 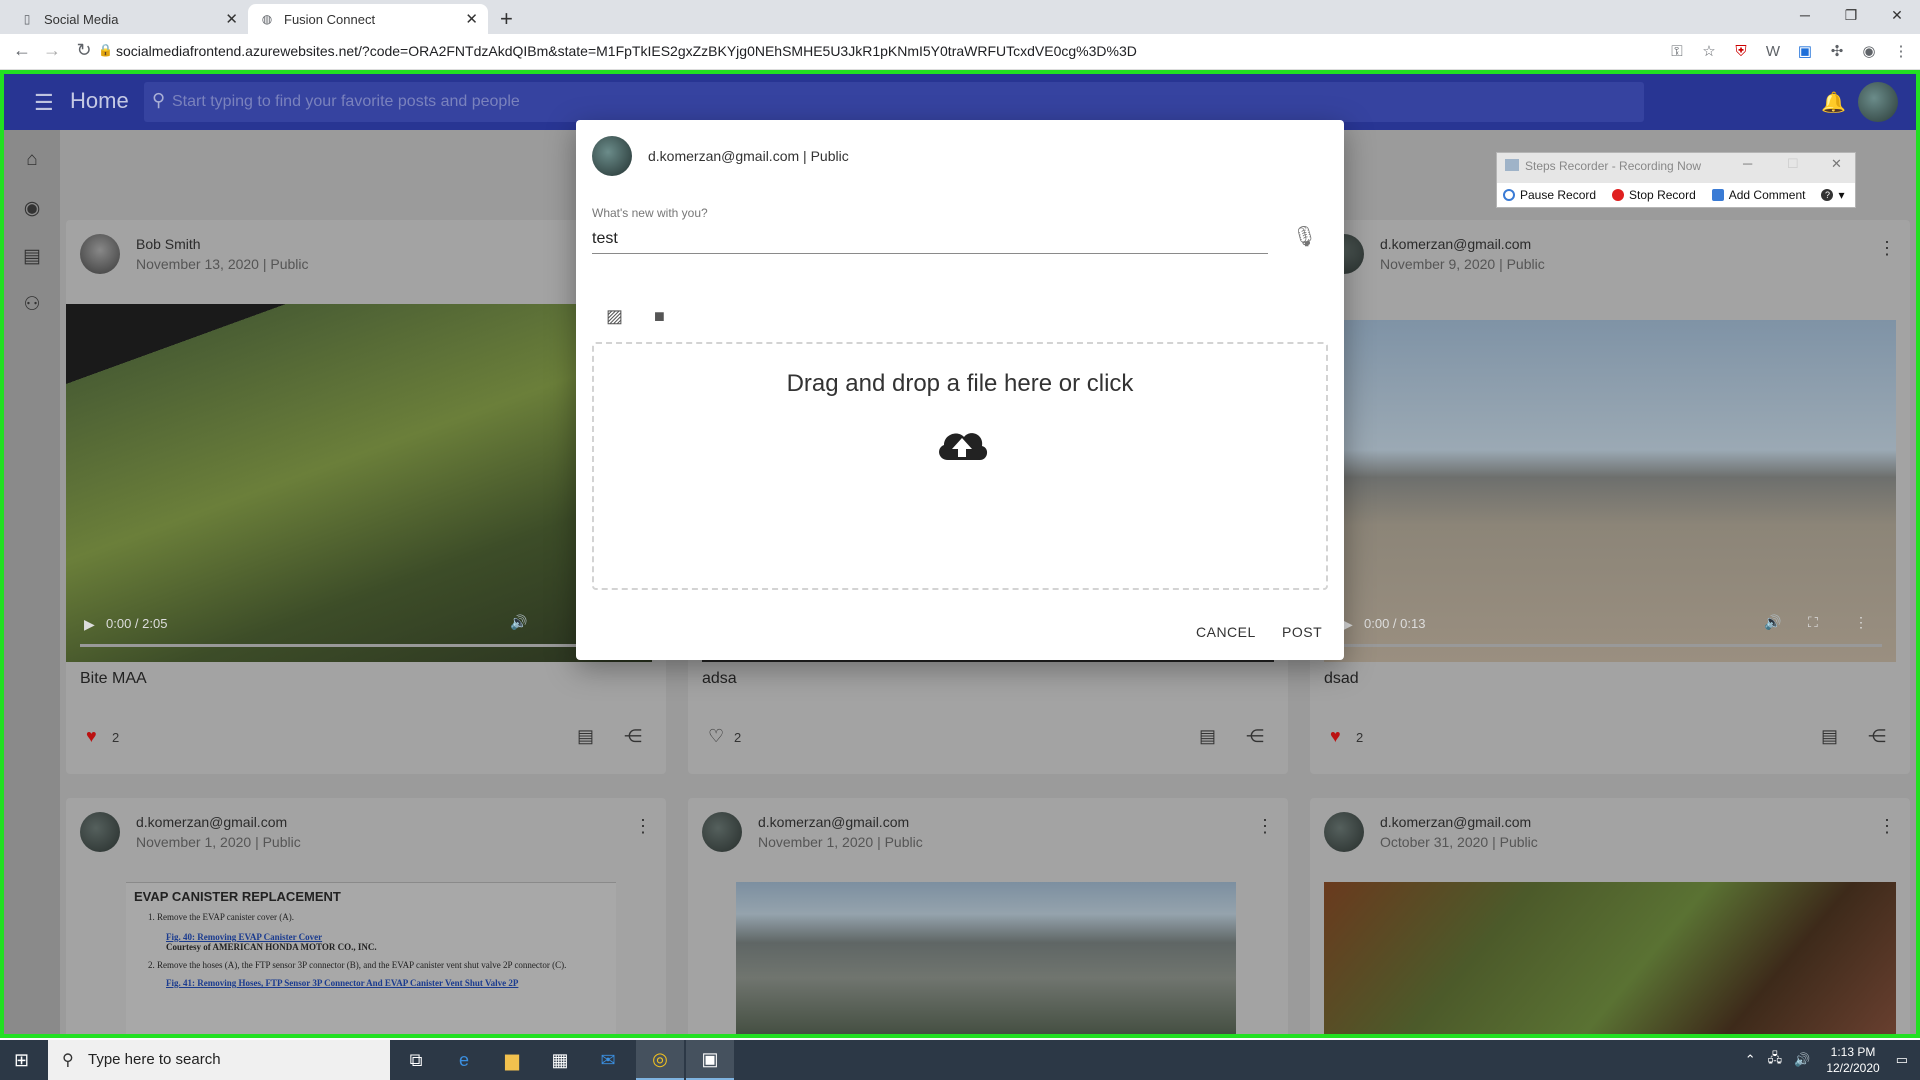 I want to click on profile-icon: ◉, so click(x=1869, y=51).